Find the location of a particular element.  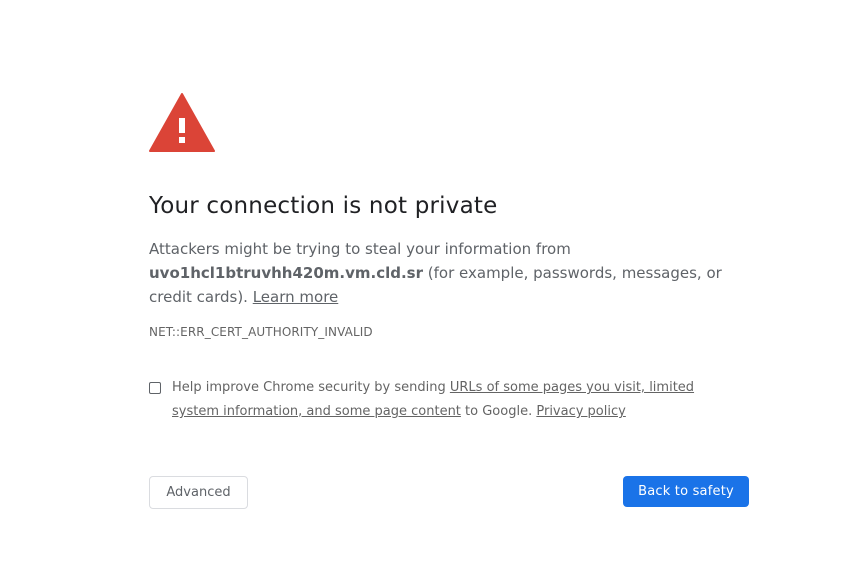

opt-in-middle: to Google. is located at coordinates (498, 411).